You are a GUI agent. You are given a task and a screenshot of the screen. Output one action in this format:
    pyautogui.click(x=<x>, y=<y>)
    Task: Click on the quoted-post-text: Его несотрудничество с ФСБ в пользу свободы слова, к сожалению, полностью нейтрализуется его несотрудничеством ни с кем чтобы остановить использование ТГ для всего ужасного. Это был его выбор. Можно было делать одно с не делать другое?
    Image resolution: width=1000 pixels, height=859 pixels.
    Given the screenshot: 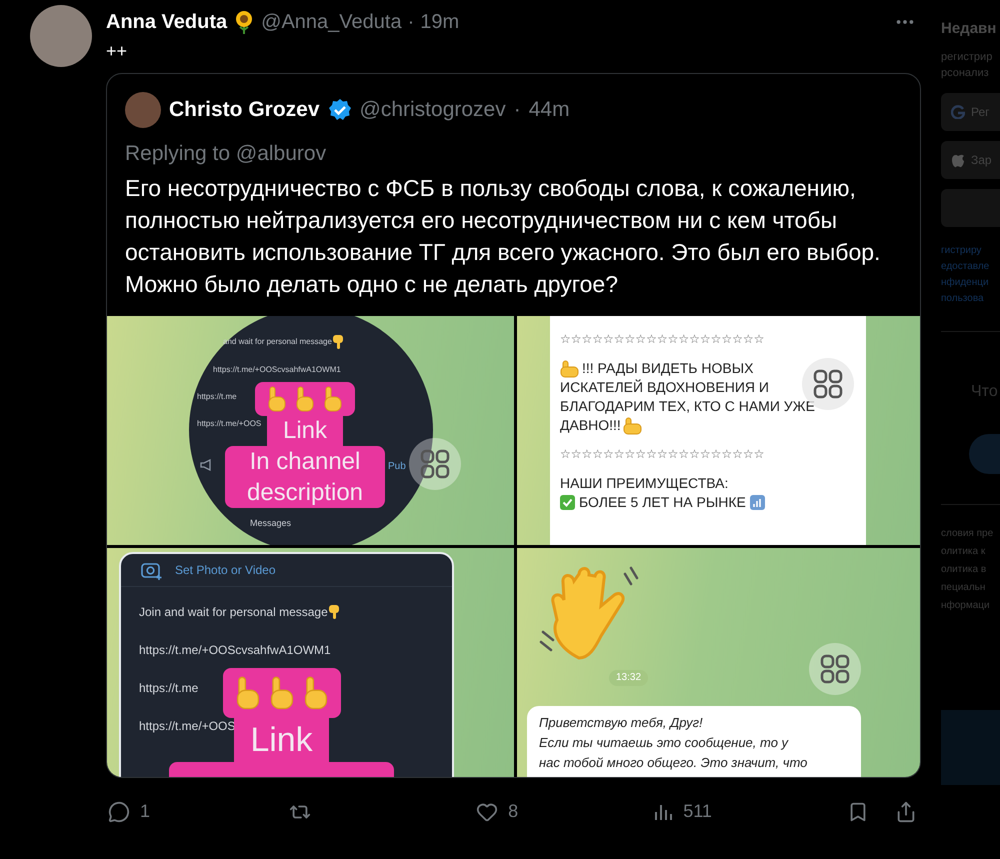 What is the action you would take?
    pyautogui.click(x=503, y=236)
    